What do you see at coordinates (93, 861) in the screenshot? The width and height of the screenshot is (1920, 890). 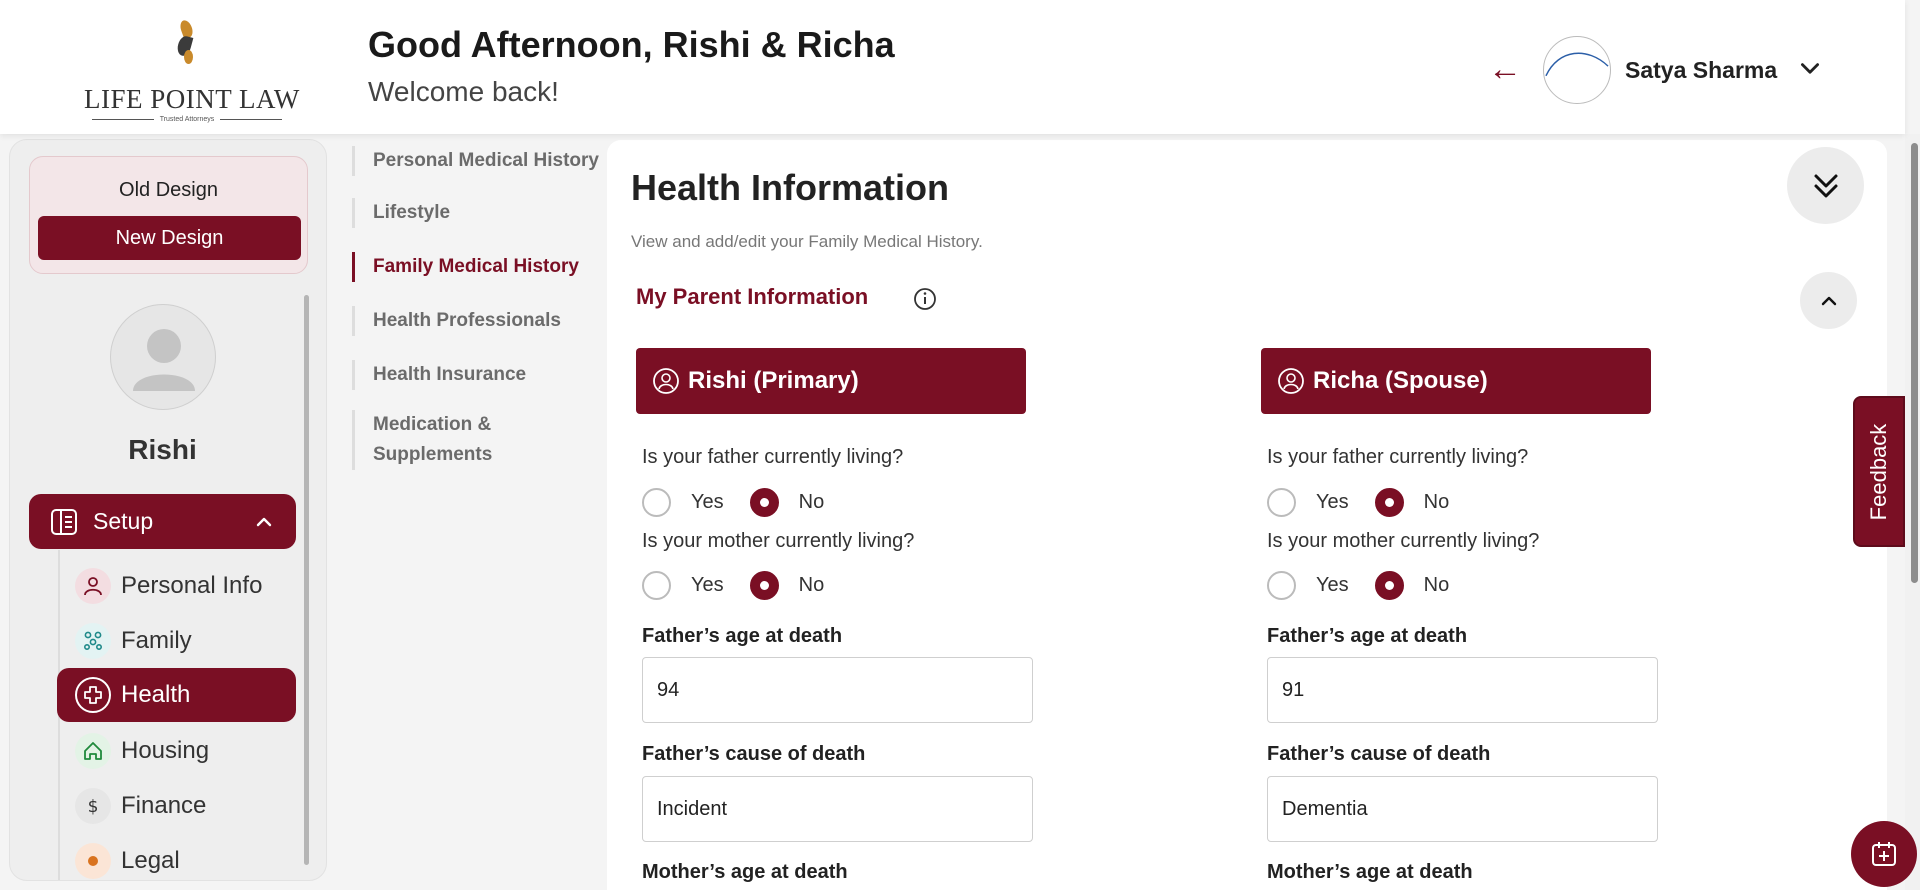 I see `legal-icon` at bounding box center [93, 861].